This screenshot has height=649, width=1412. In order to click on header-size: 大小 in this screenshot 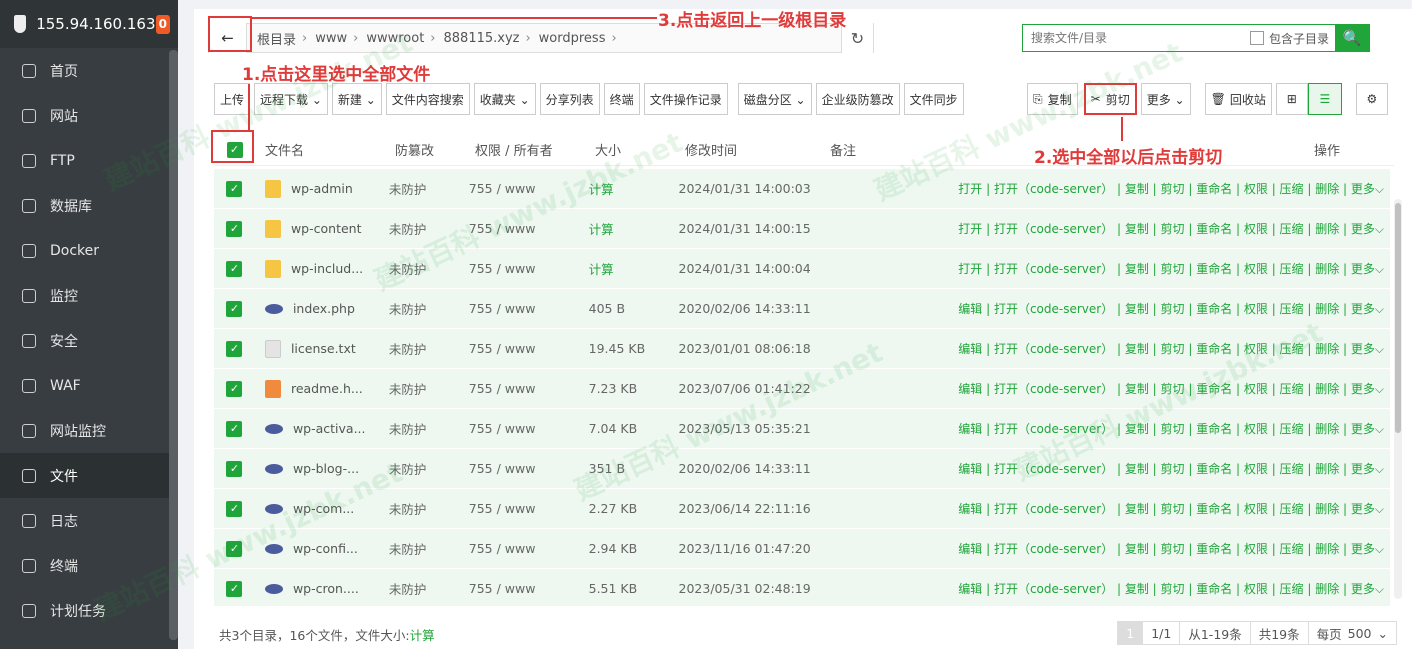, I will do `click(640, 149)`.